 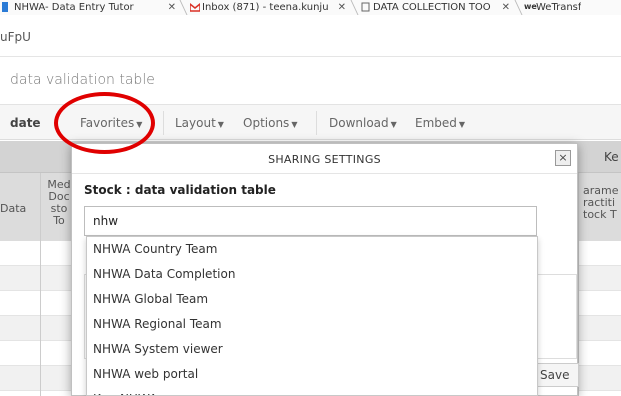 I want to click on dialog-title: SHARING SETTINGS, so click(x=324, y=159).